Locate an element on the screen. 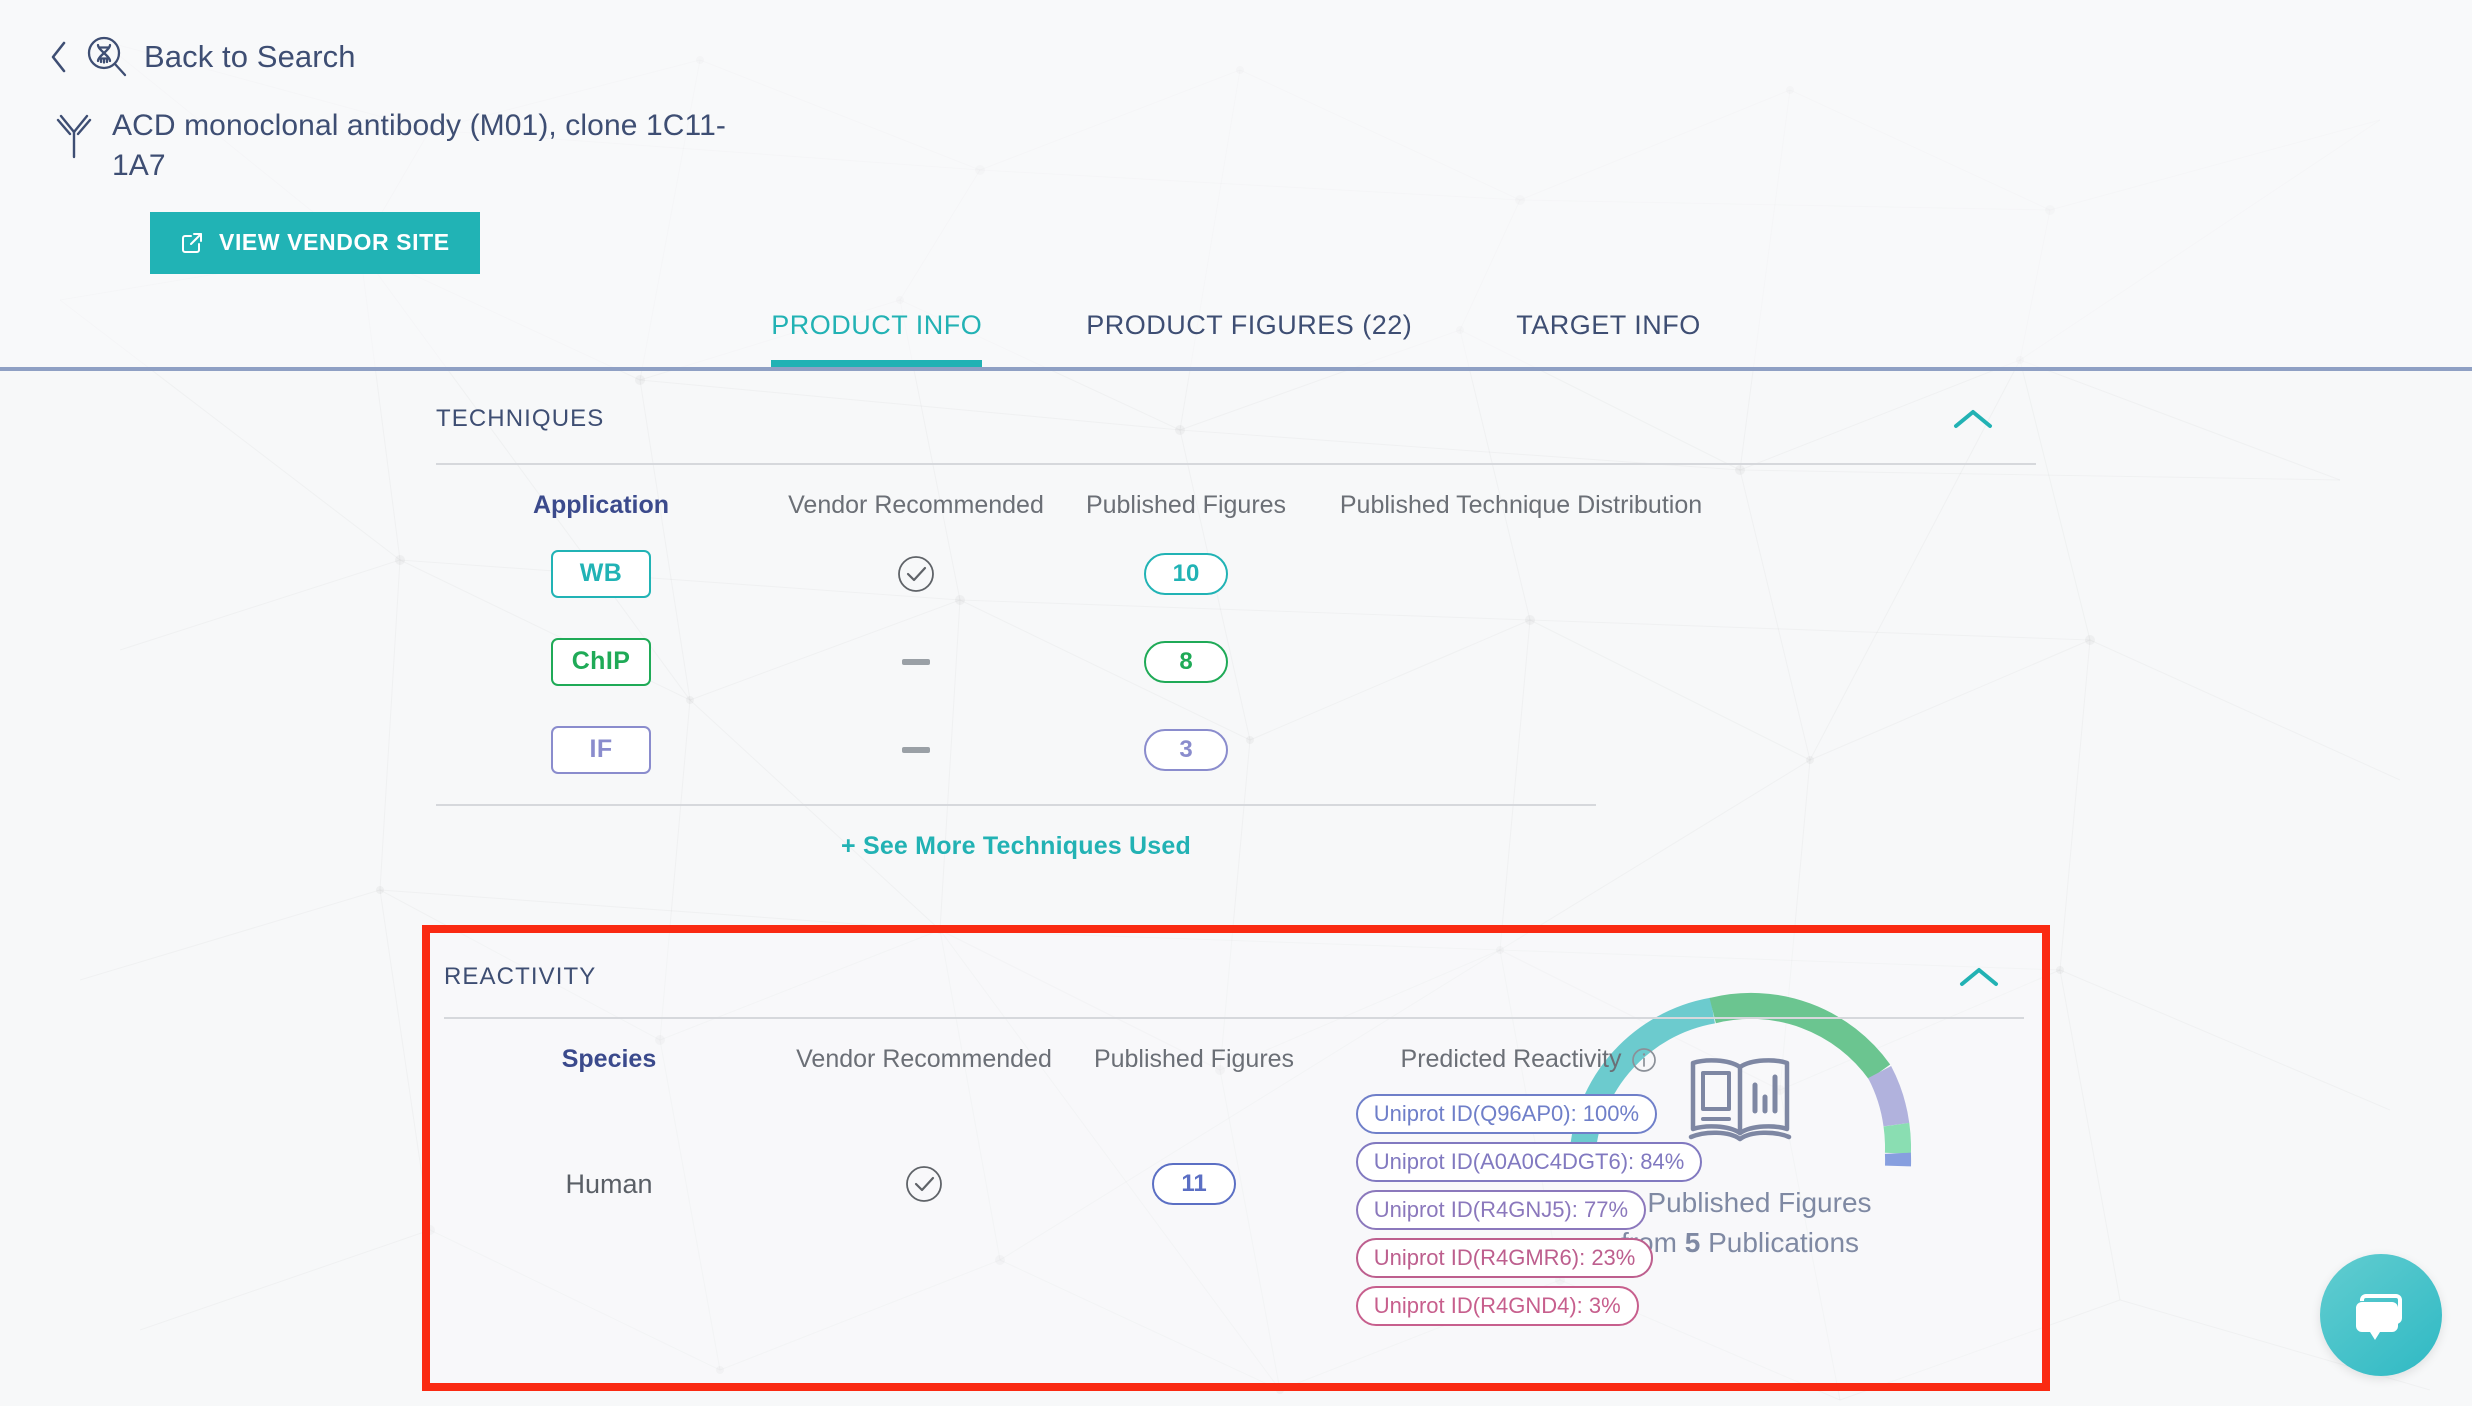 This screenshot has width=2472, height=1406. reactivity-section-header: REACTIVITY is located at coordinates (1243, 975).